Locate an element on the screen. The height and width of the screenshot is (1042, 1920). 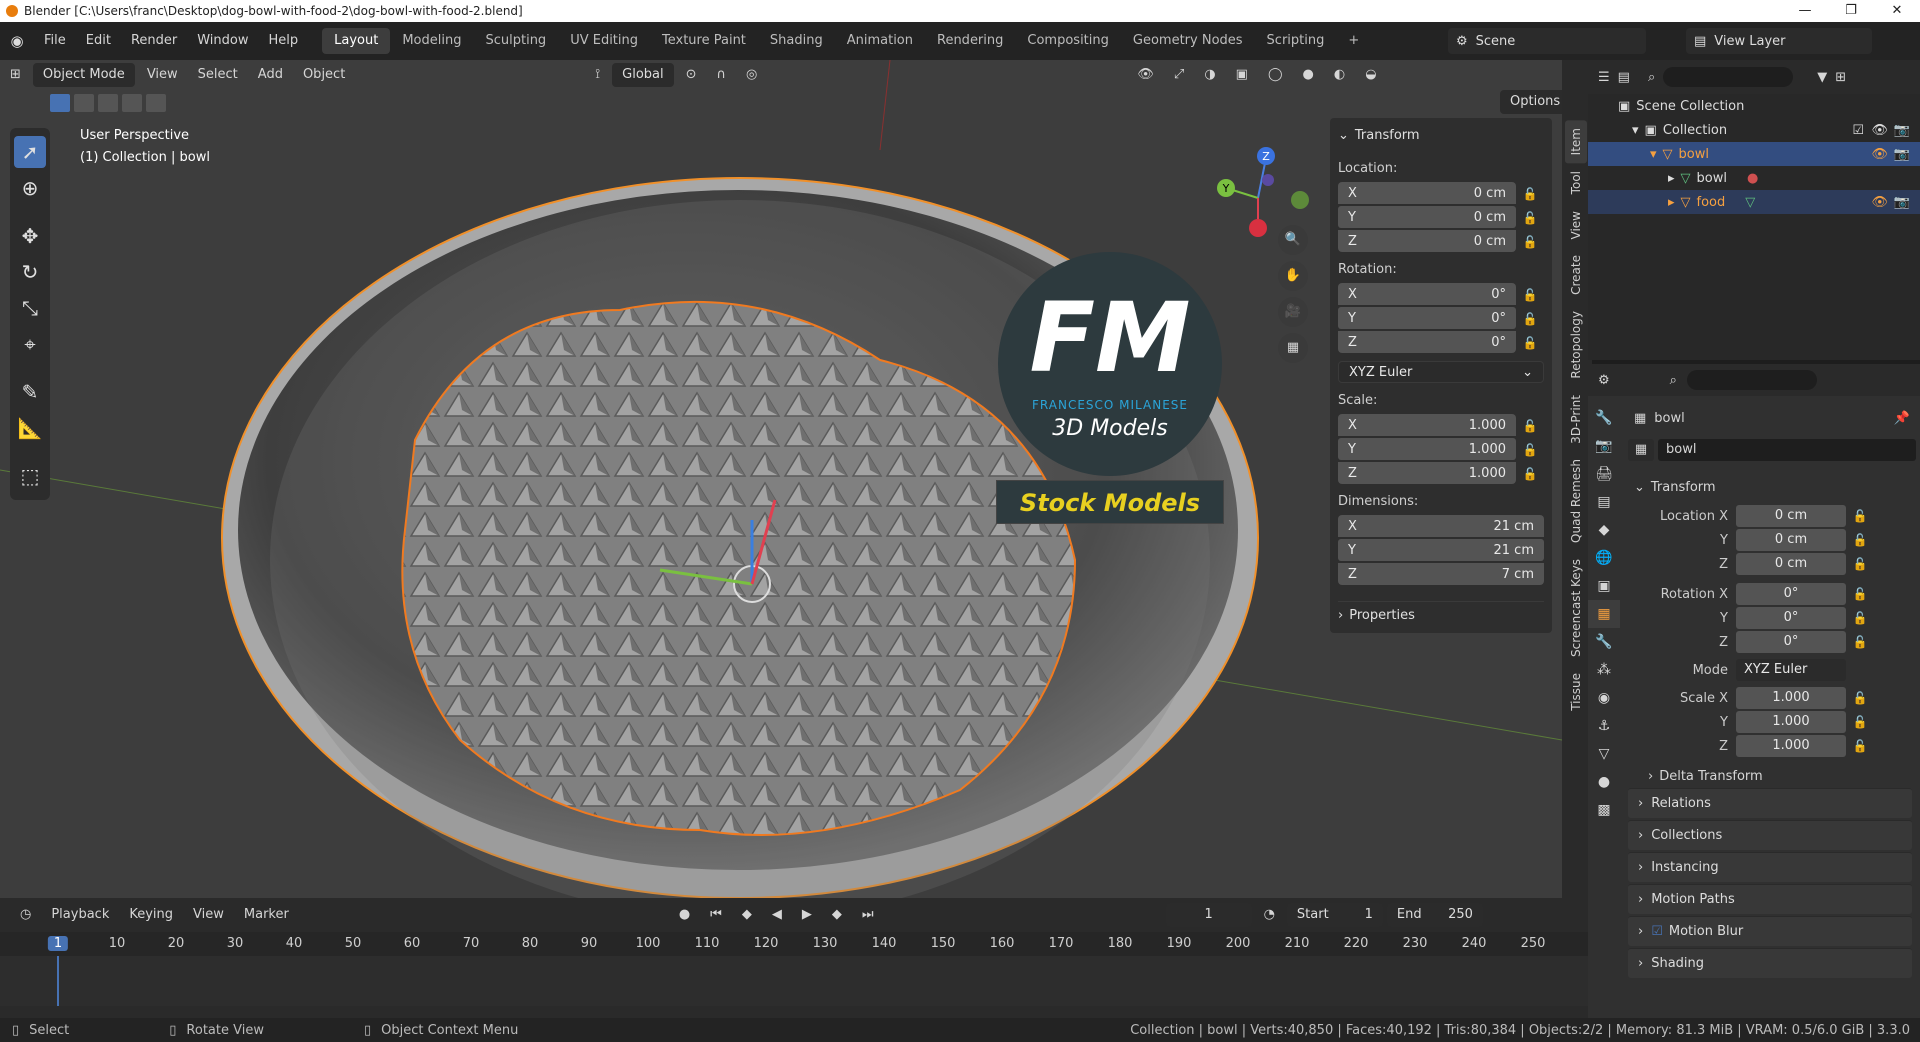
overlay-toggle-icon: ◑ is located at coordinates (1209, 75).